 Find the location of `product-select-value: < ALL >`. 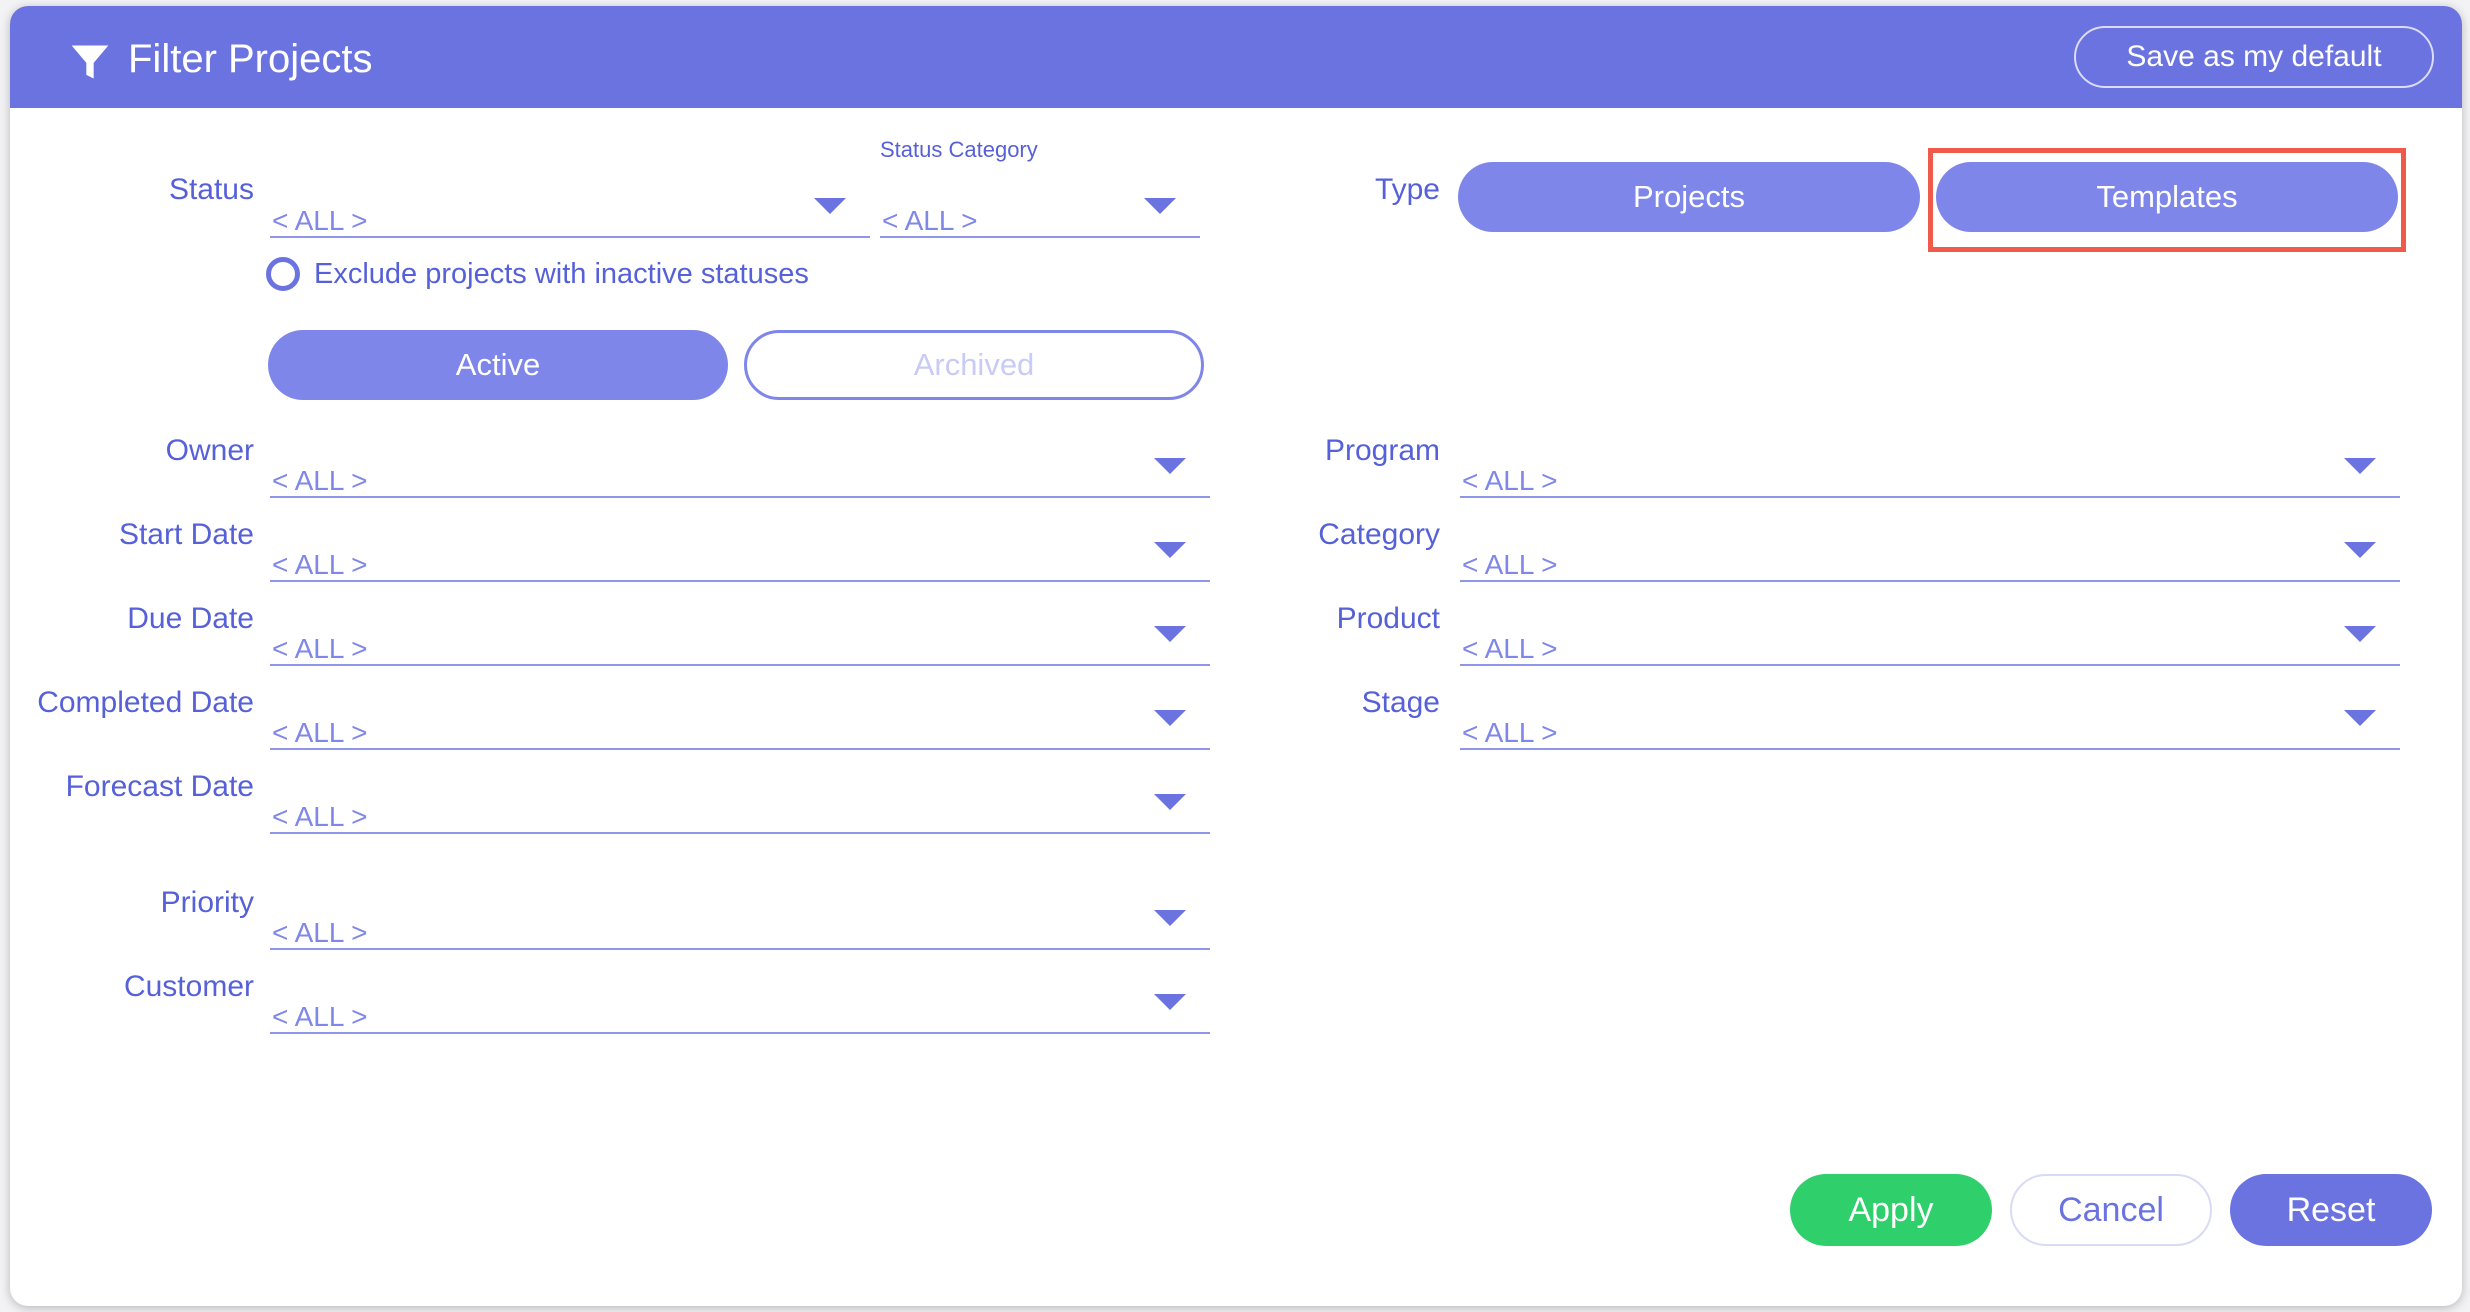

product-select-value: < ALL > is located at coordinates (1510, 648).